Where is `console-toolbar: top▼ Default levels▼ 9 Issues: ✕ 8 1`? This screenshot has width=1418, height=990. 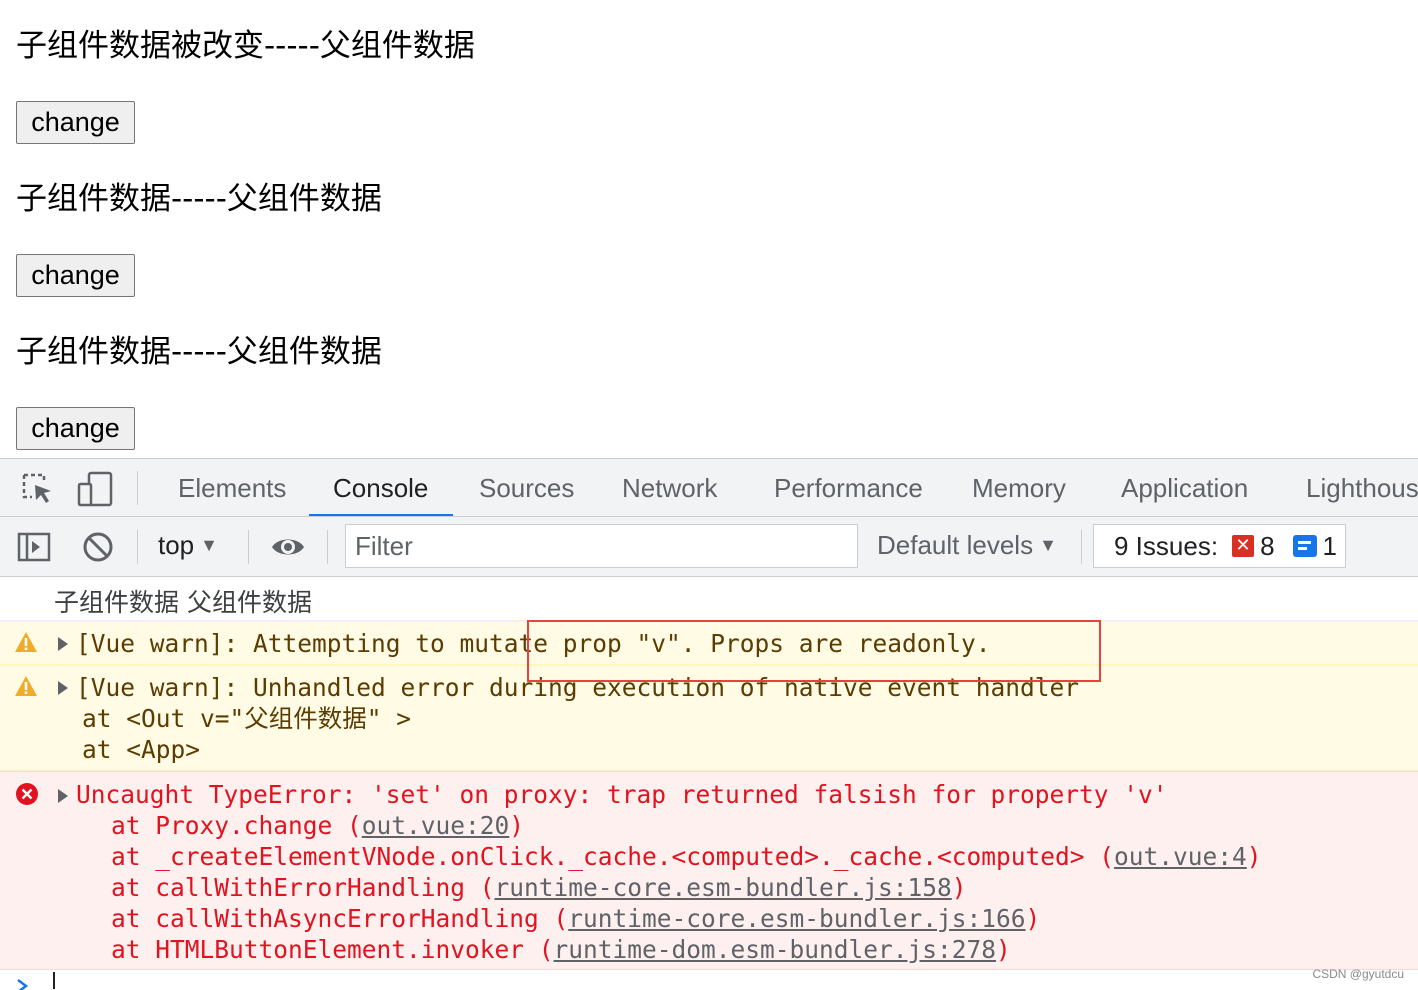 console-toolbar: top▼ Default levels▼ 9 Issues: ✕ 8 1 is located at coordinates (709, 547).